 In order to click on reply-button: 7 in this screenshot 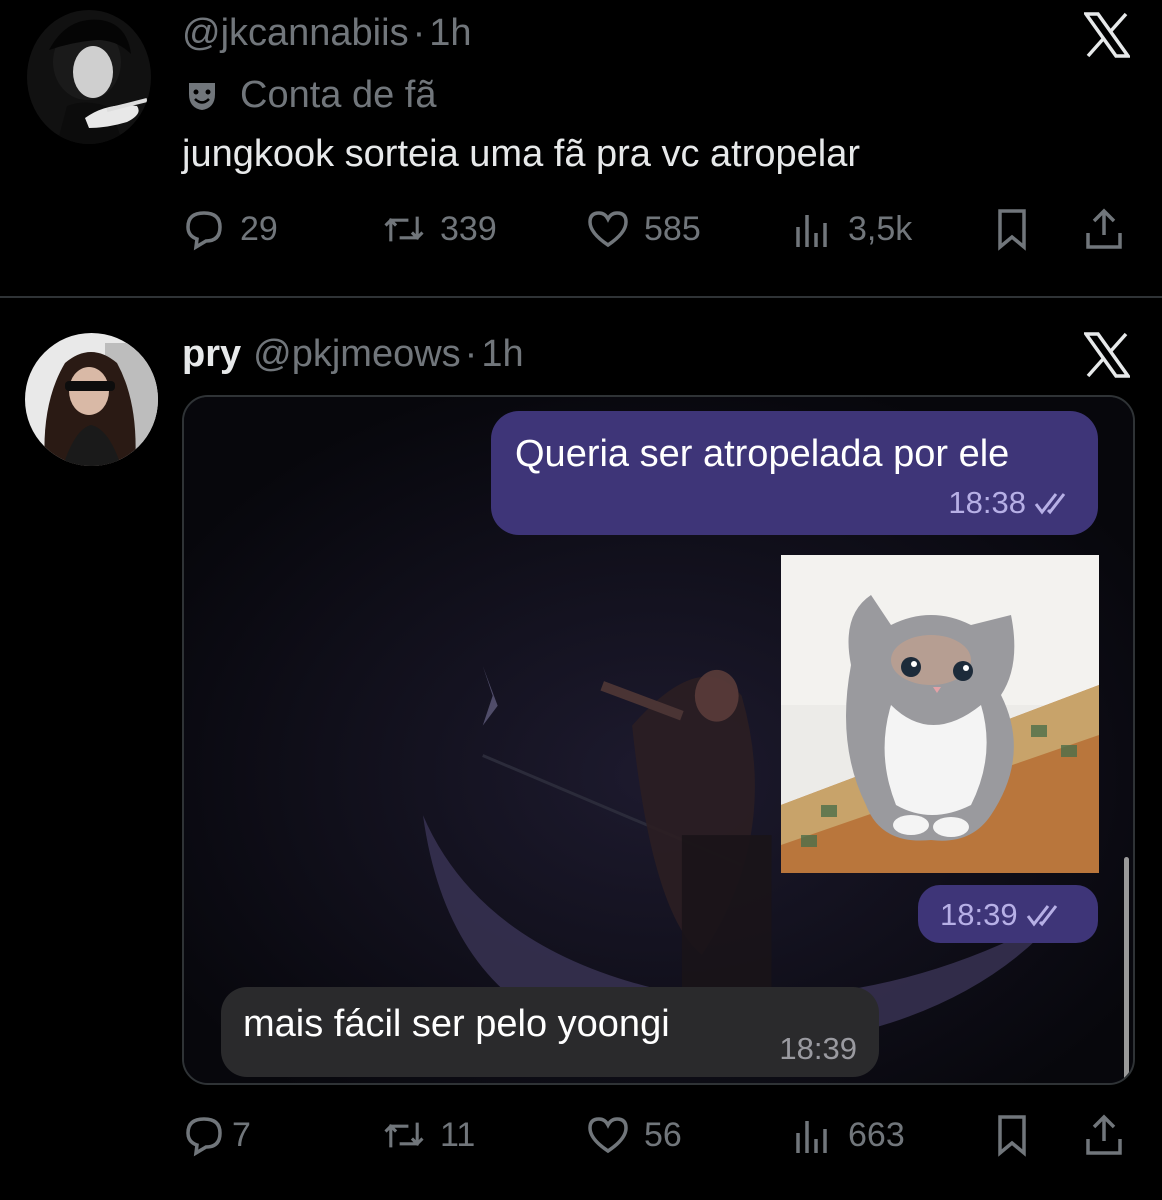, I will do `click(216, 1135)`.